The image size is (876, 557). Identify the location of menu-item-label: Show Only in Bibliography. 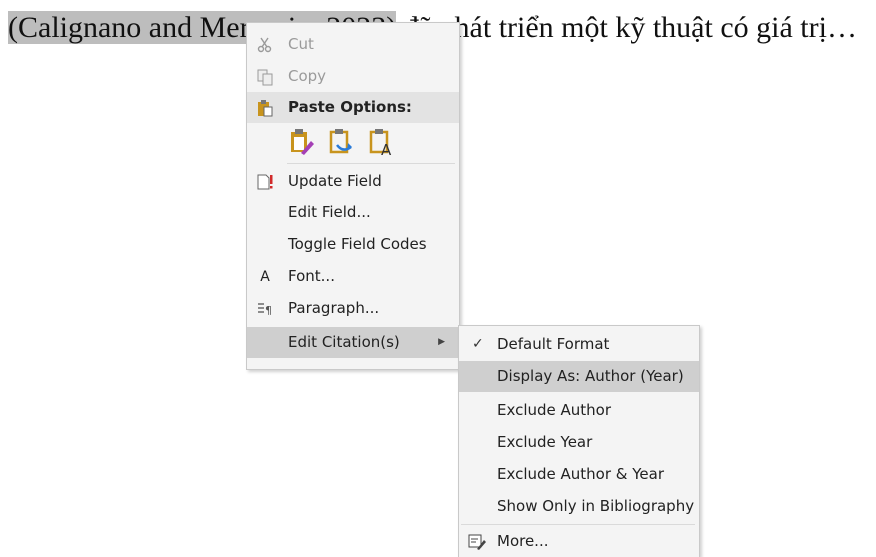
(596, 506).